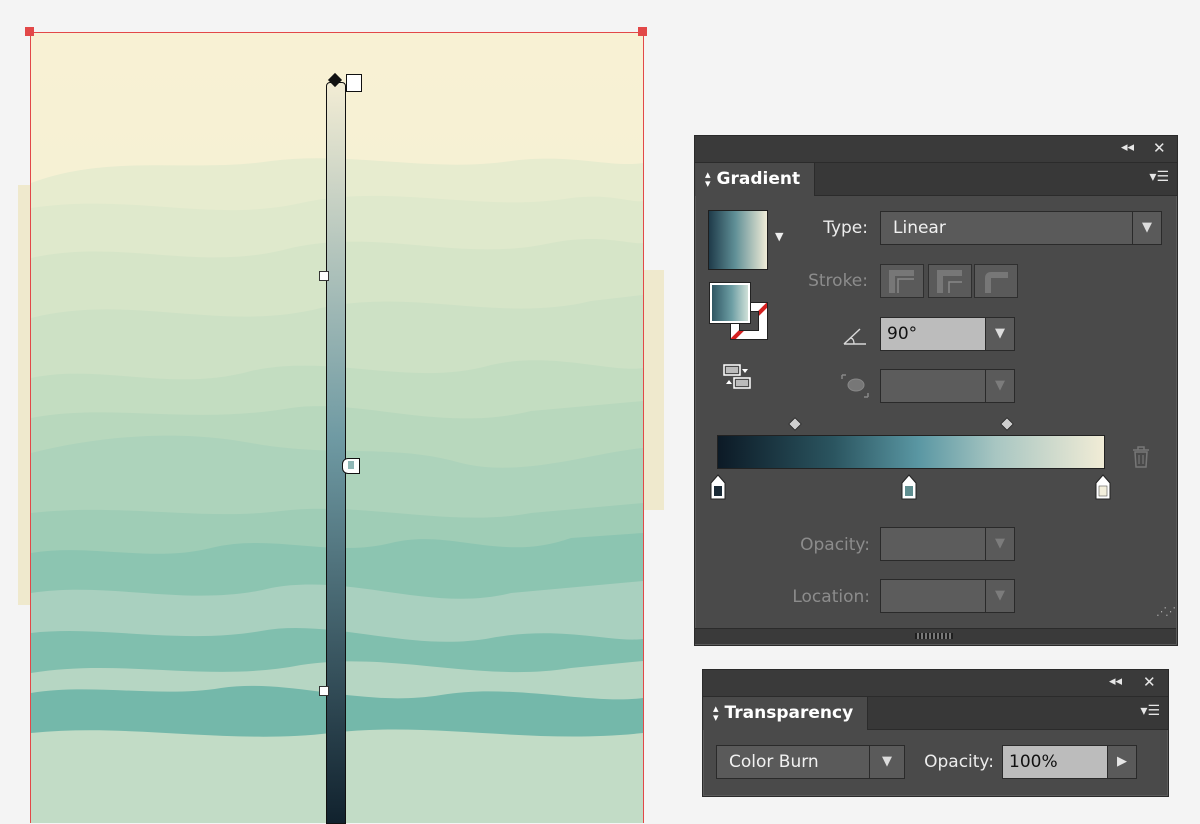 This screenshot has width=1200, height=824. I want to click on opacity-label: Opacity:, so click(835, 545).